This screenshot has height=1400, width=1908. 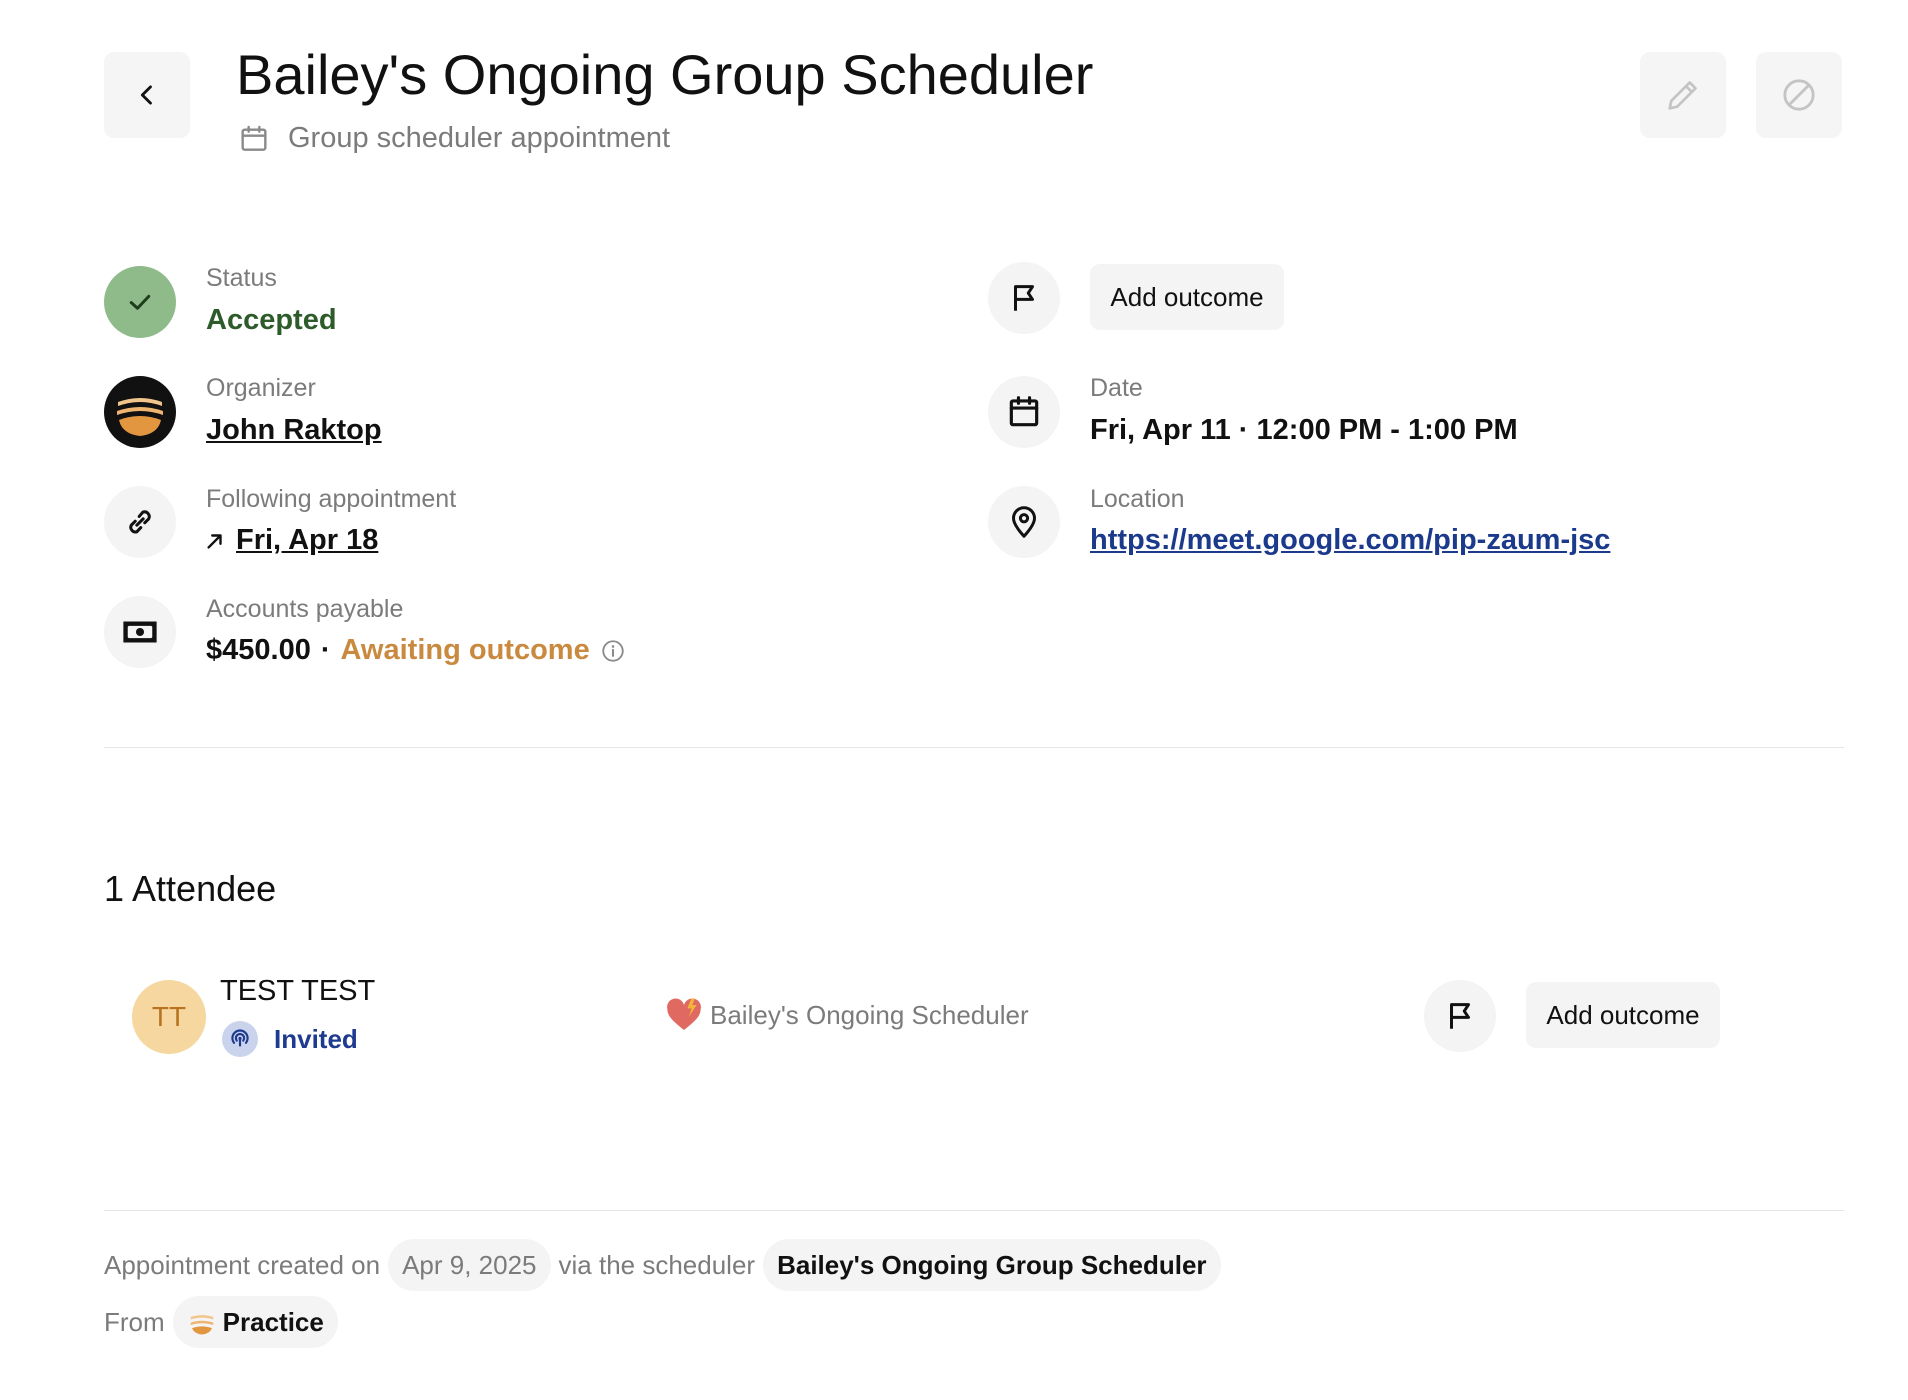 What do you see at coordinates (307, 540) in the screenshot?
I see `following-appointment-value: Fri, Apr 18` at bounding box center [307, 540].